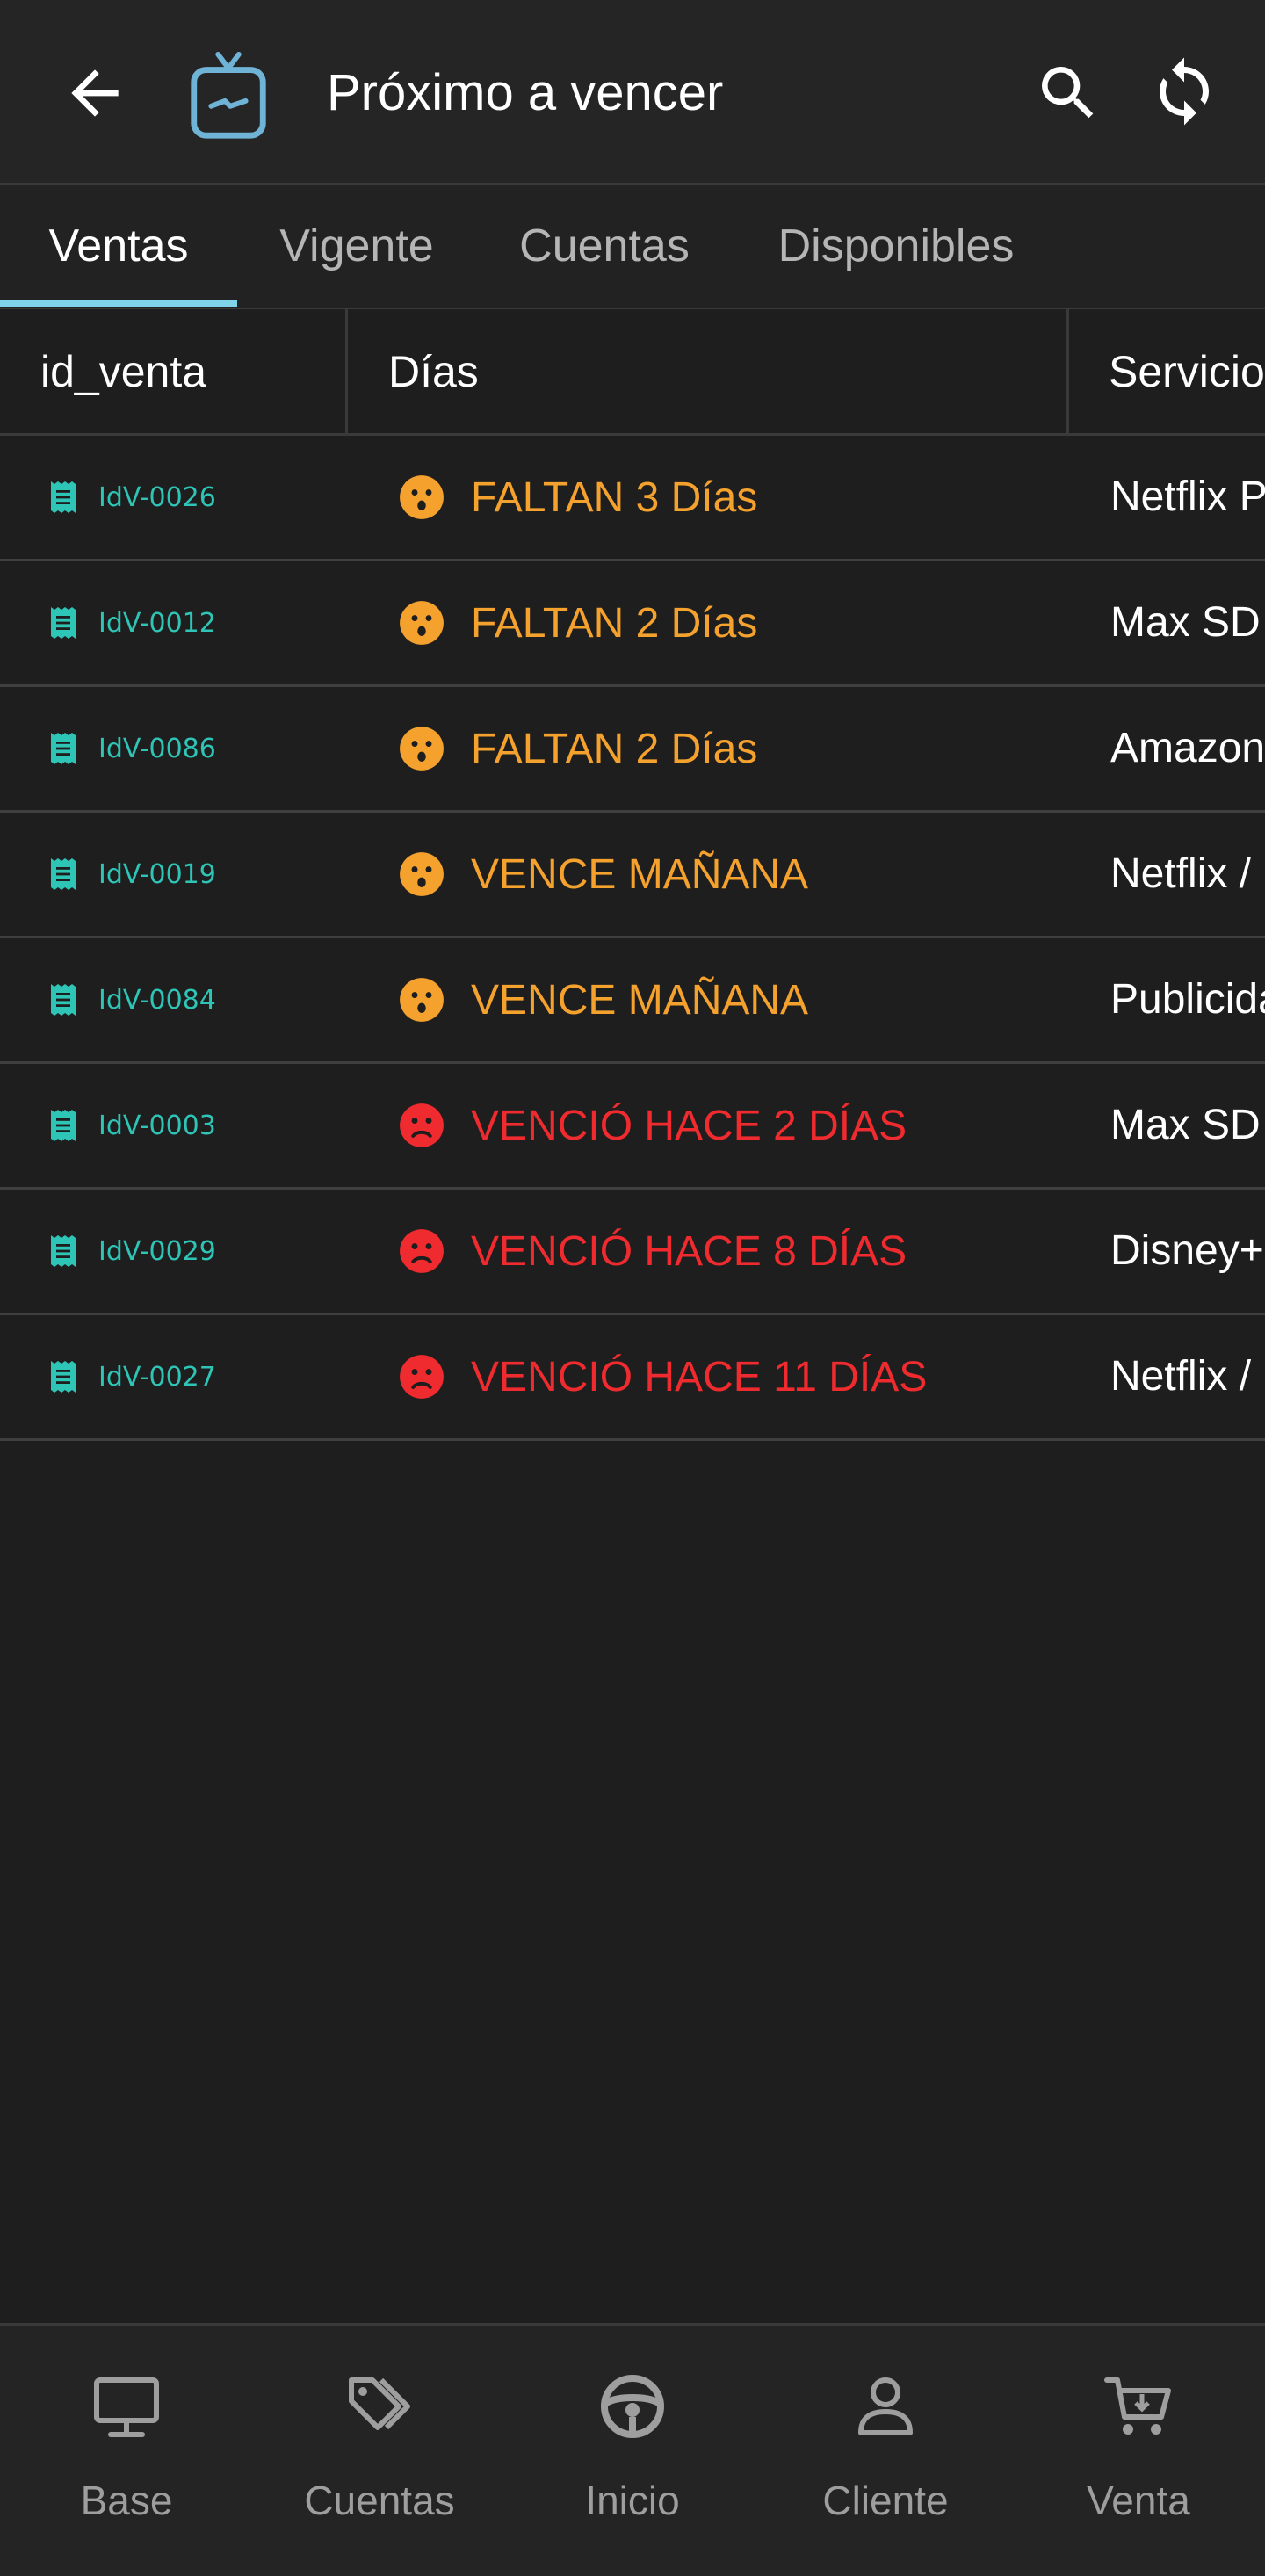 This screenshot has height=2576, width=1265. Describe the element at coordinates (886, 2500) in the screenshot. I see `nav-label: Cliente` at that location.